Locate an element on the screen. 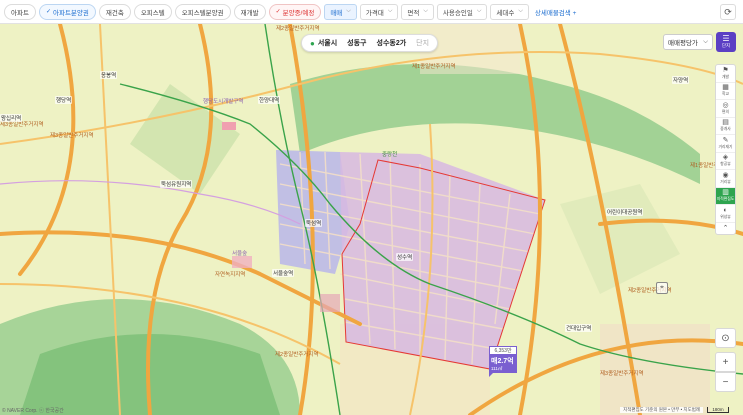  station-label: 서울숲역 is located at coordinates (283, 273).